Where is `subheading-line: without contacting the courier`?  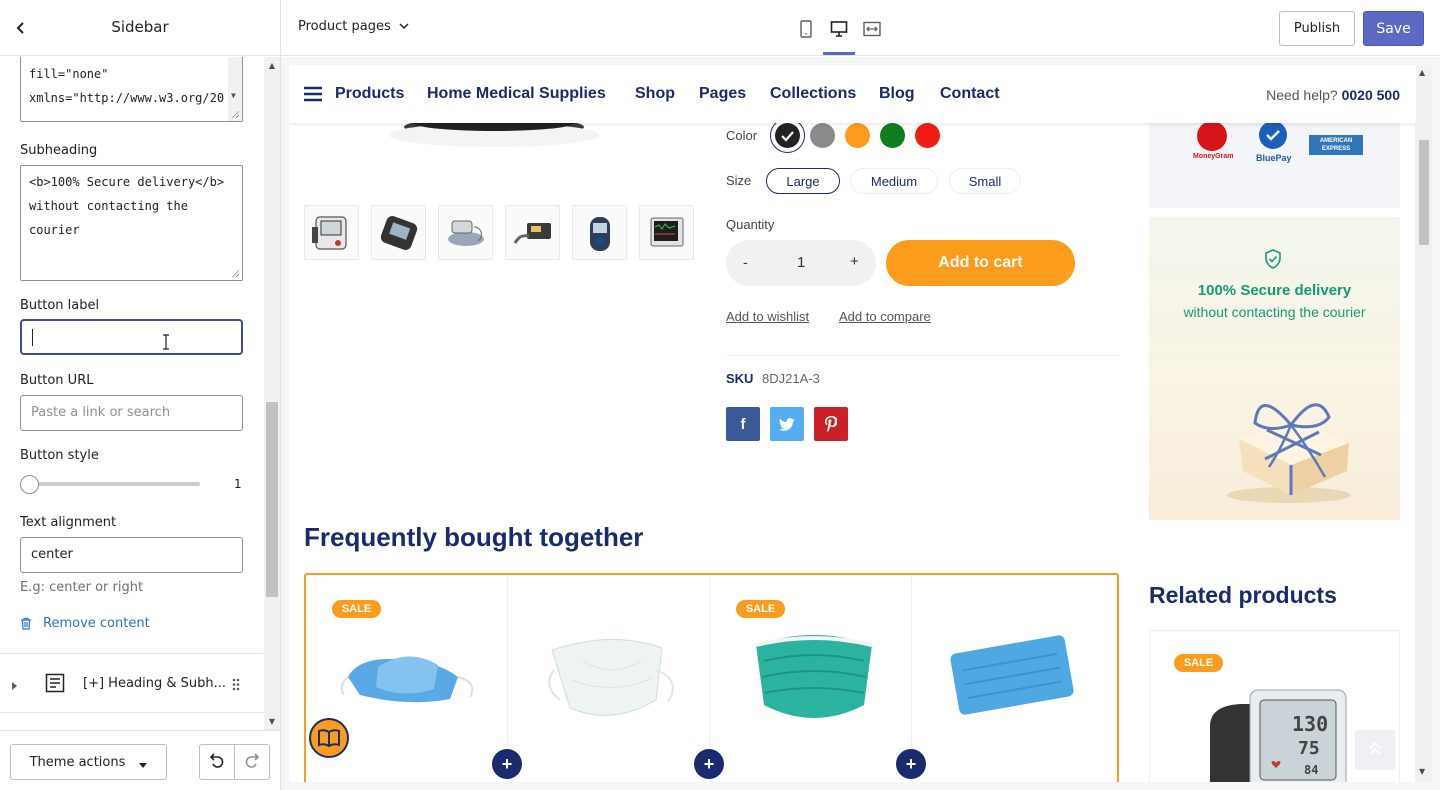 subheading-line: without contacting the courier is located at coordinates (108, 218).